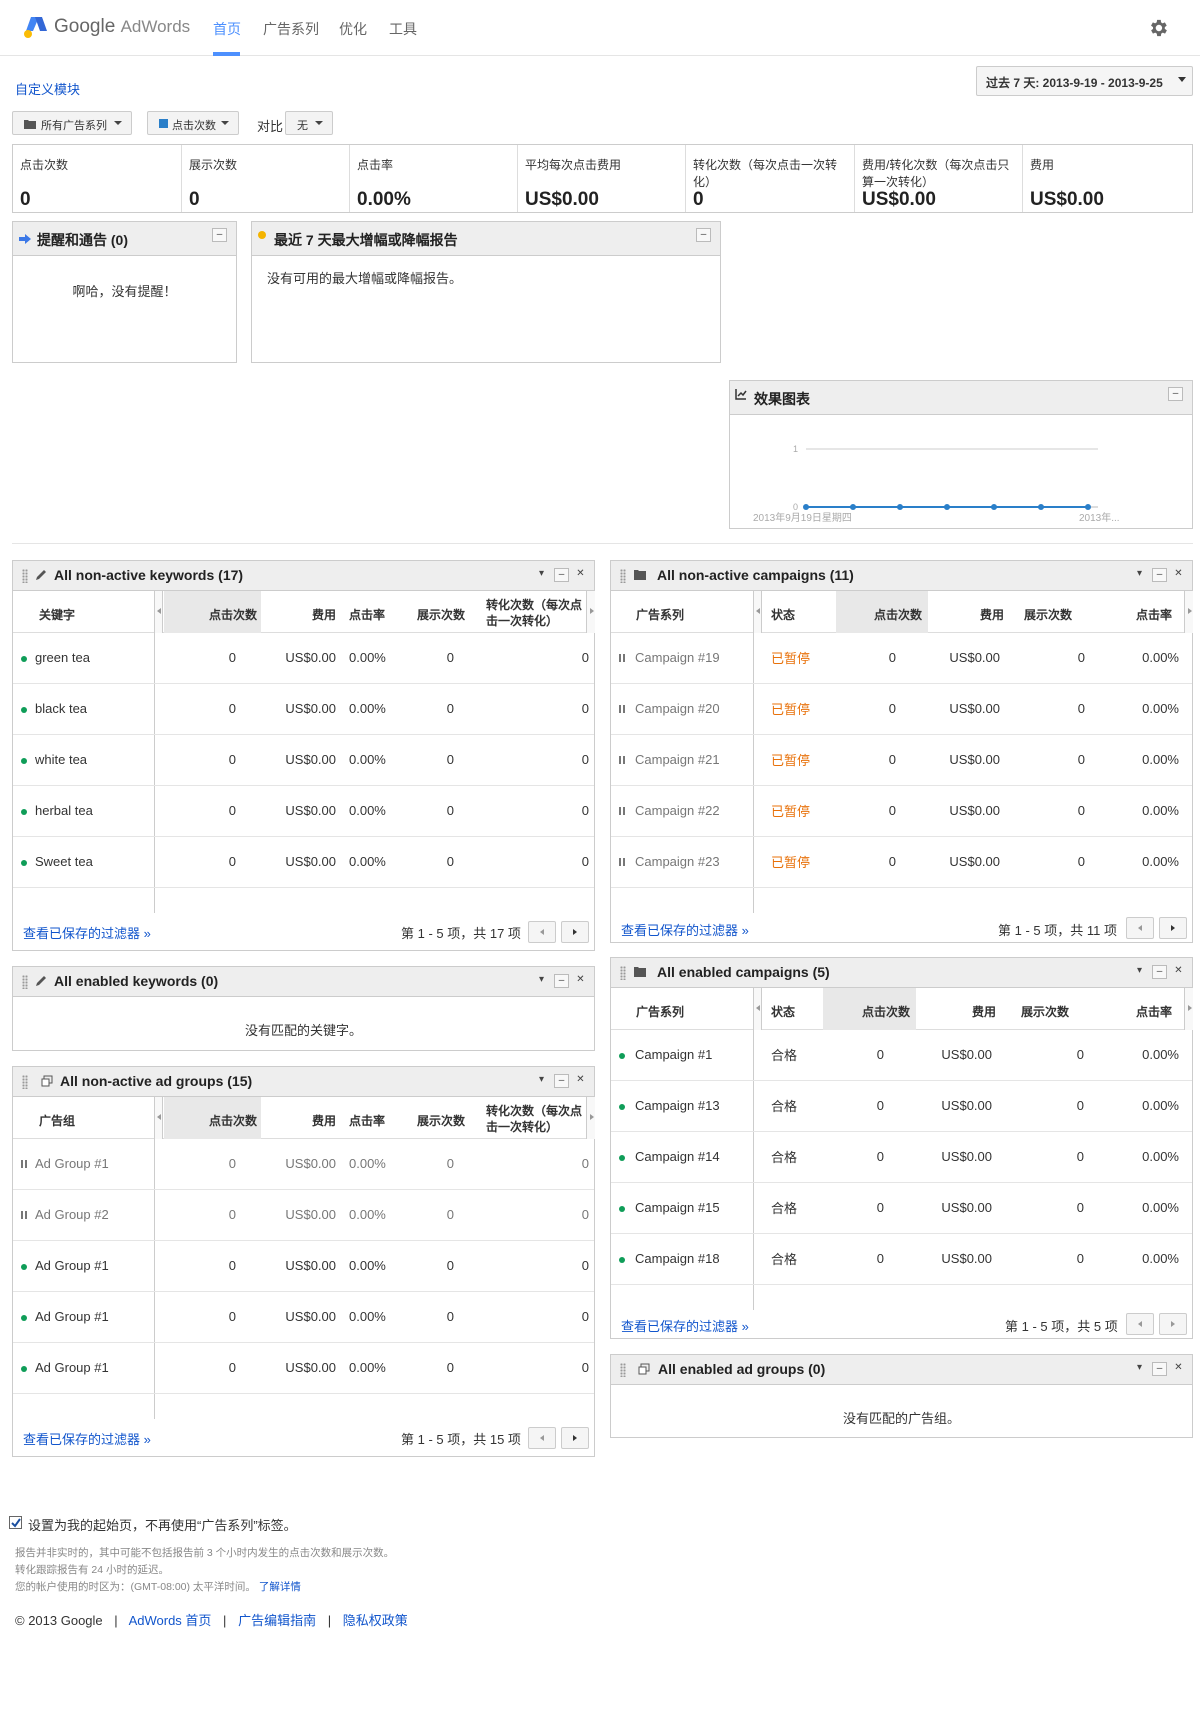 The width and height of the screenshot is (1200, 1715). What do you see at coordinates (677, 1207) in the screenshot?
I see `campaign-name: Campaign #15` at bounding box center [677, 1207].